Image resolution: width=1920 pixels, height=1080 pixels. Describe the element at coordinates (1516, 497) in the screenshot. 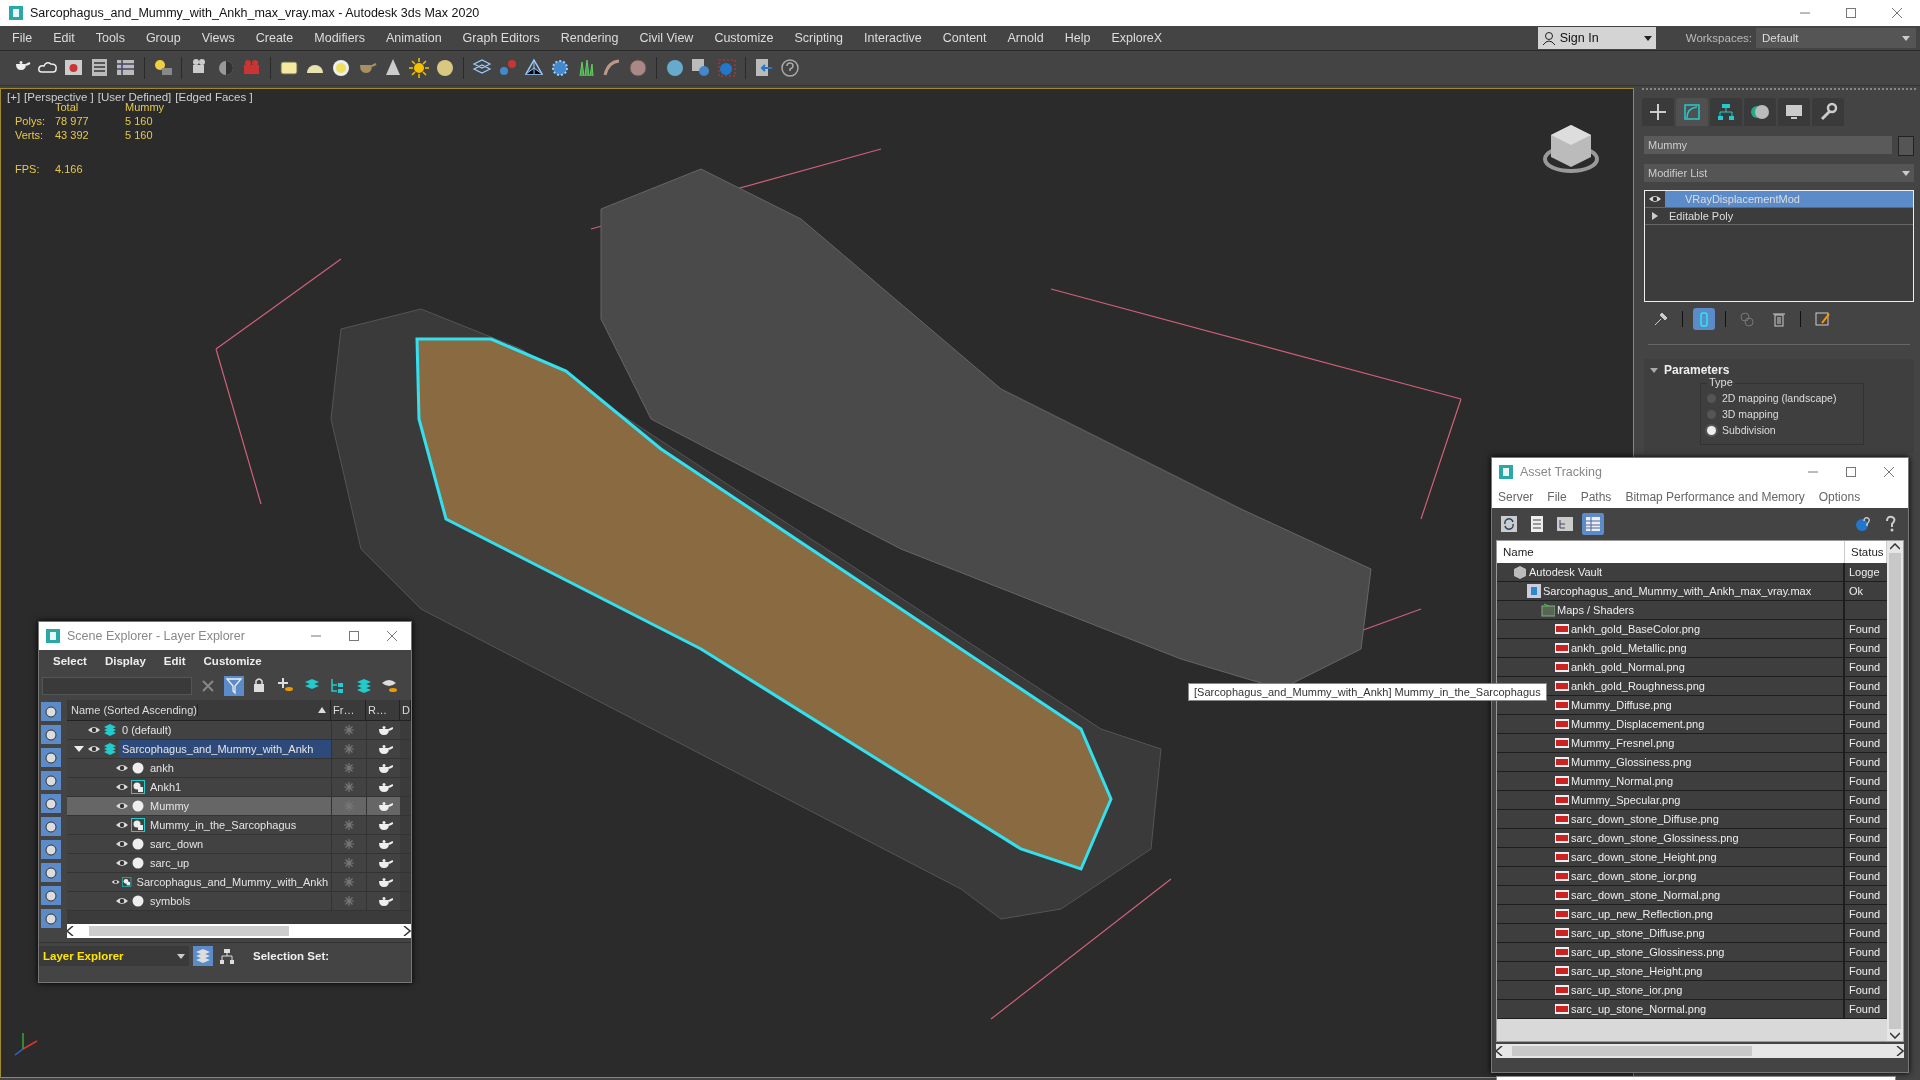

I see `menu-item: Server` at that location.